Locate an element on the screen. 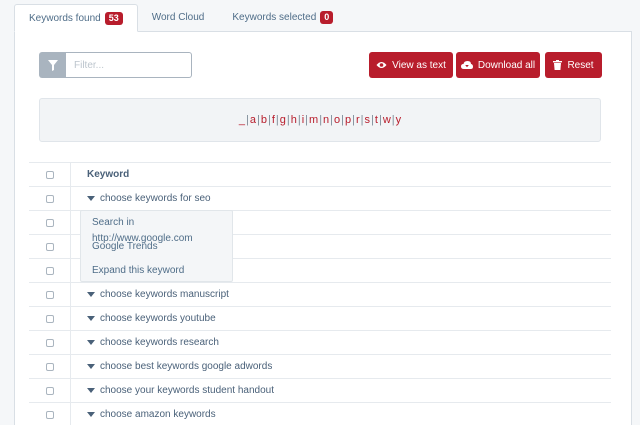 This screenshot has height=425, width=640. keyword-text: choose best keywords google adwords is located at coordinates (186, 366).